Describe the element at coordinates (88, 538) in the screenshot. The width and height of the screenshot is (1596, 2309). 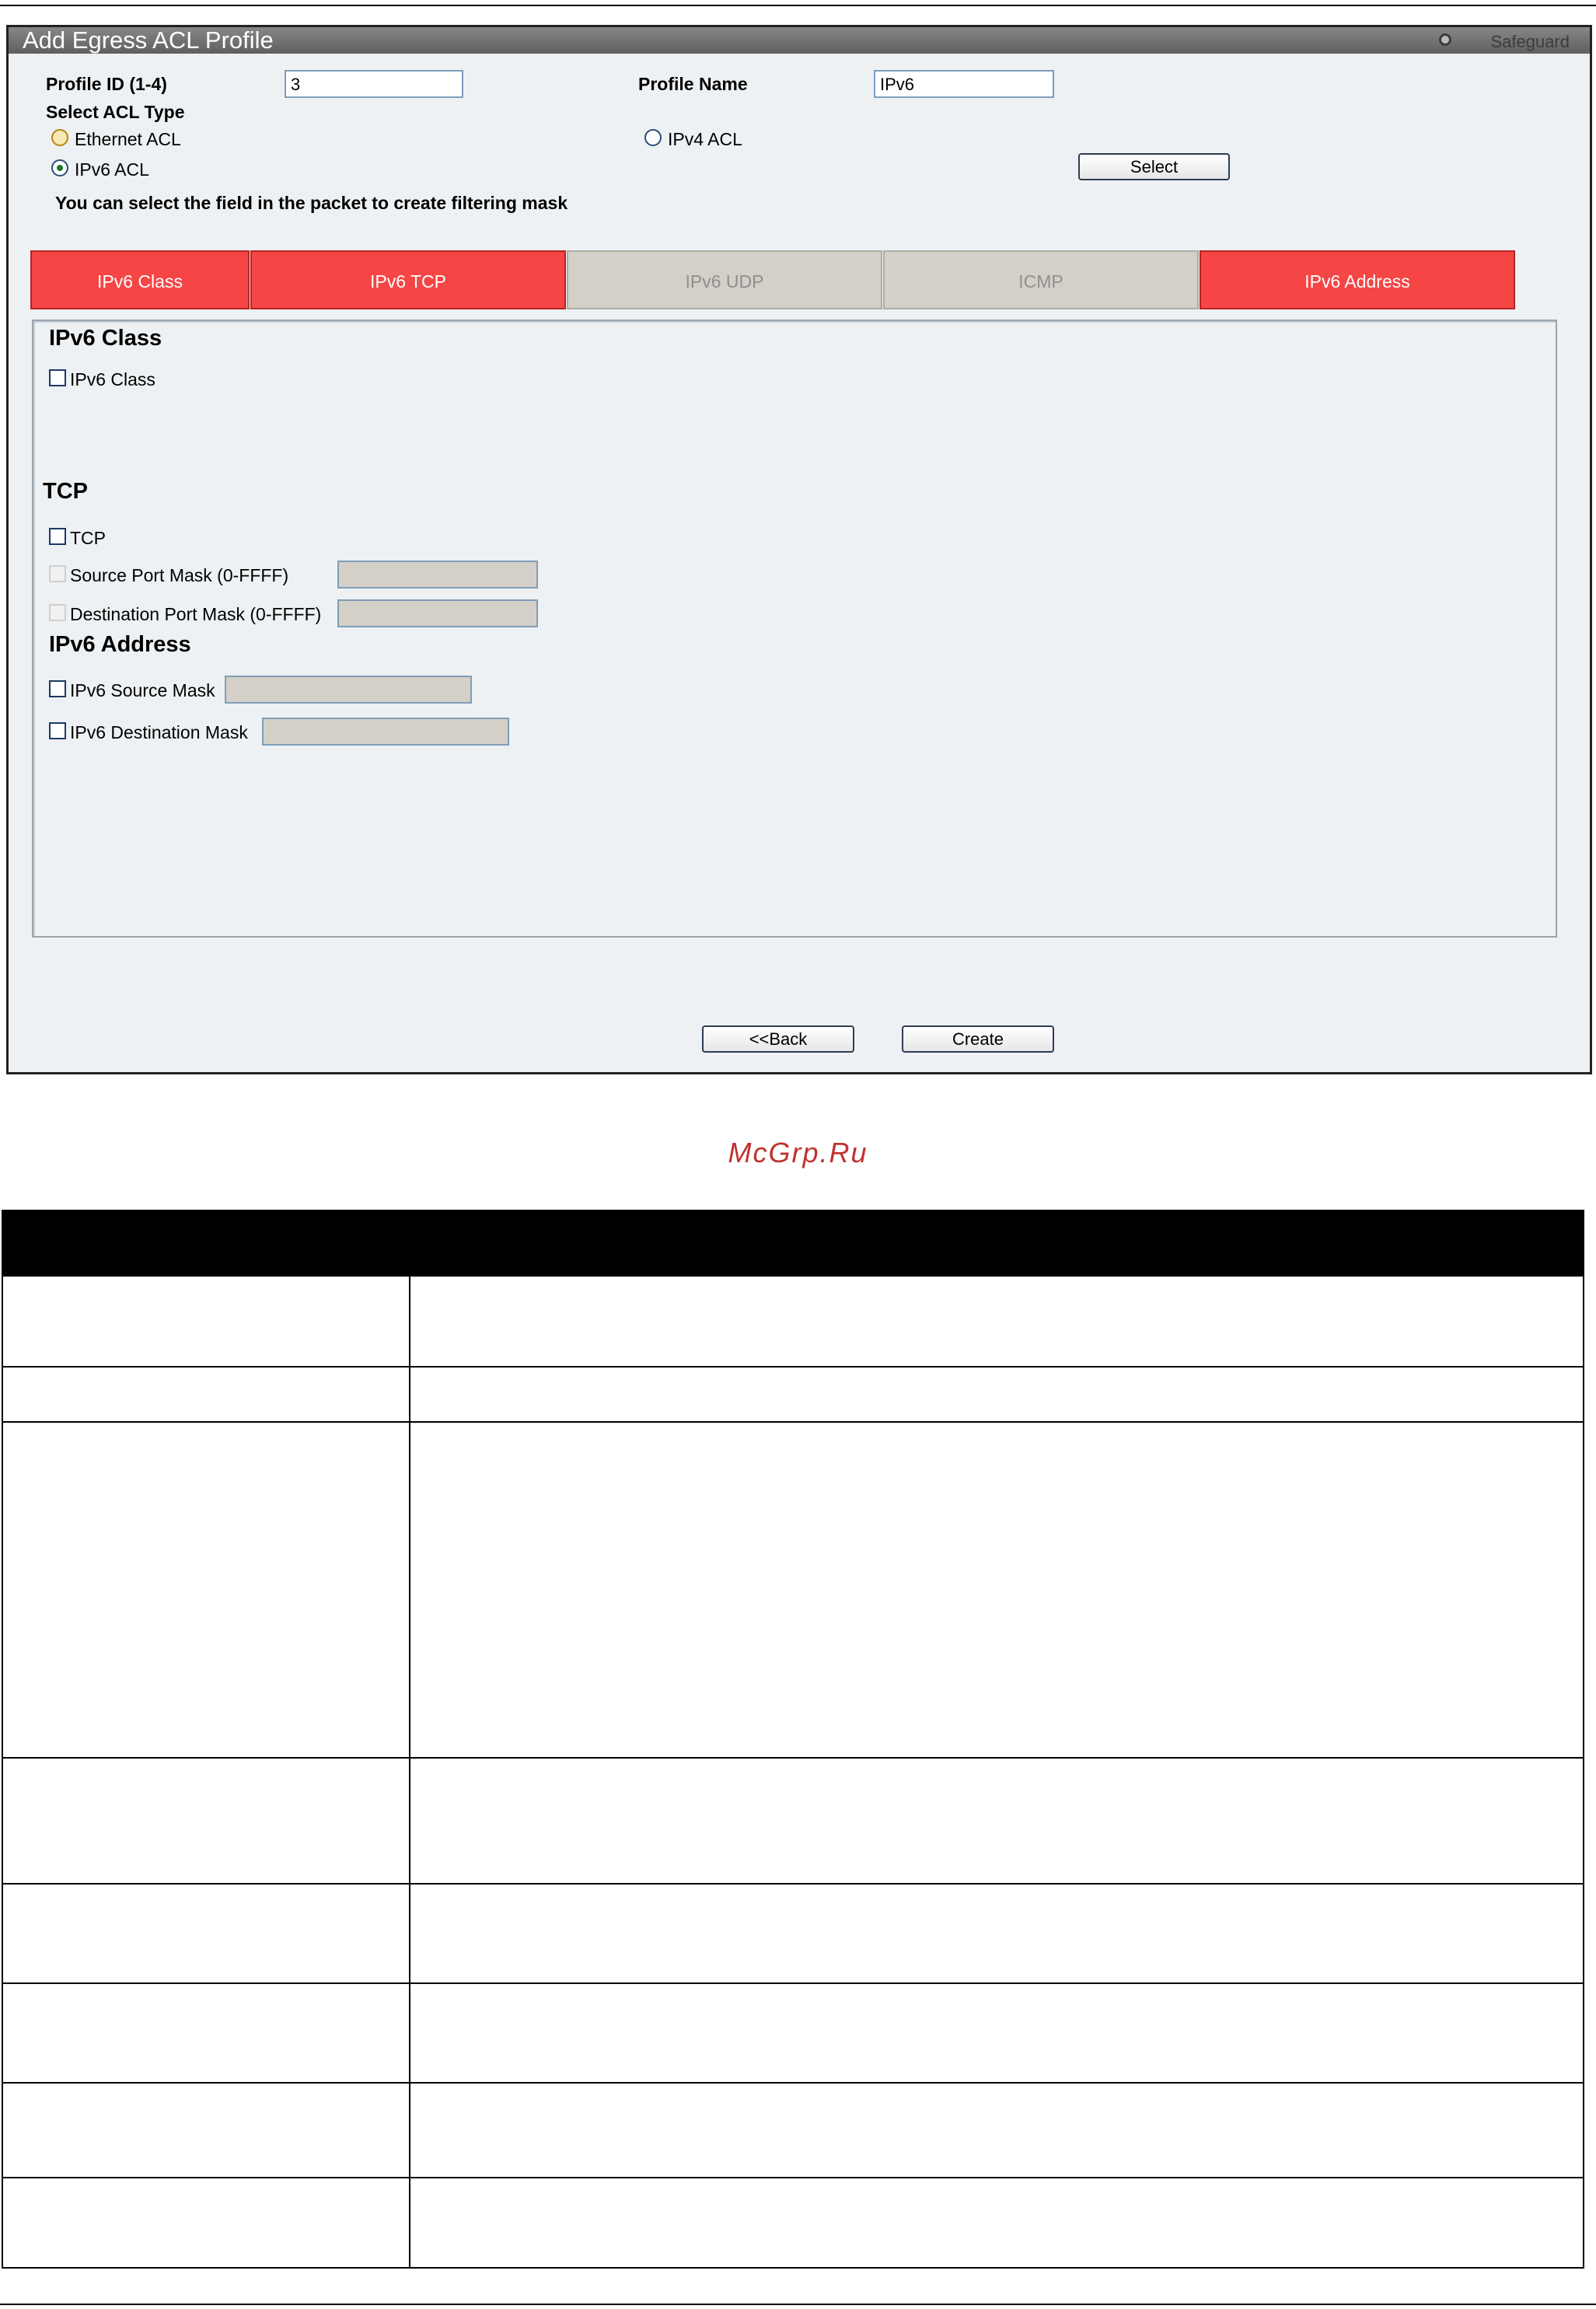
I see `tcp-checkbox-label: TCP` at that location.